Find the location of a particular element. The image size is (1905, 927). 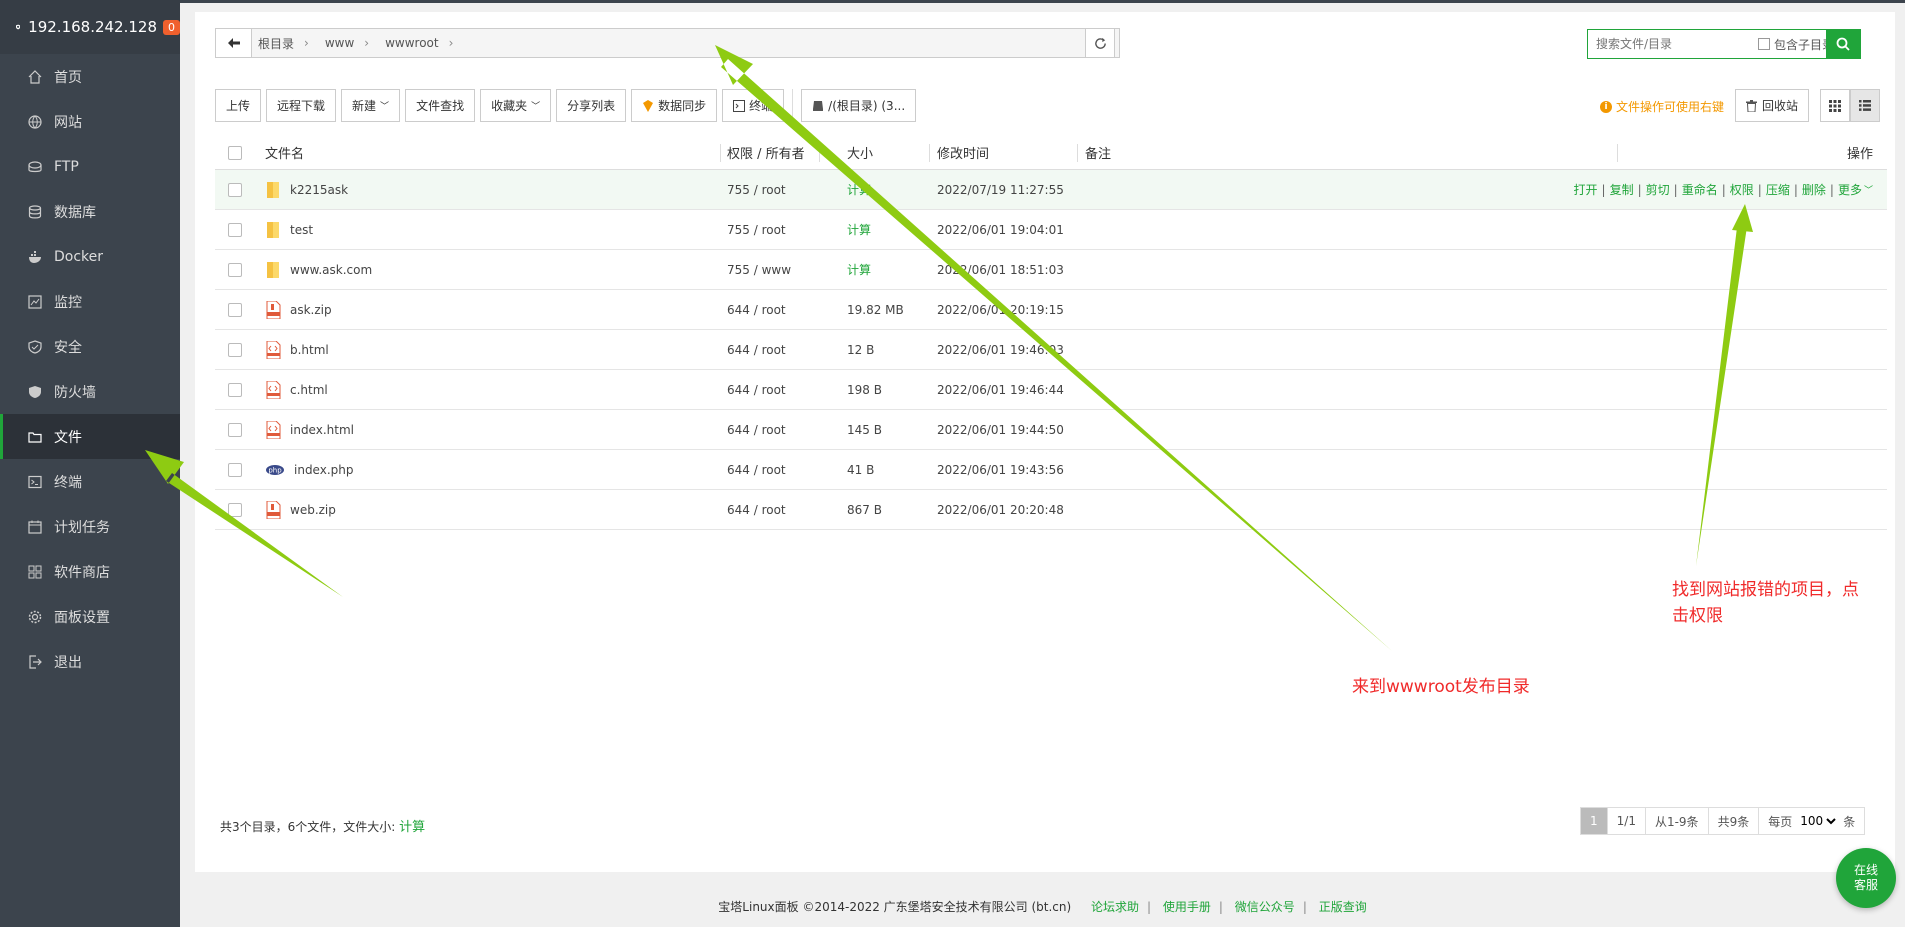

file-name-cell: ask.zip is located at coordinates (298, 309).